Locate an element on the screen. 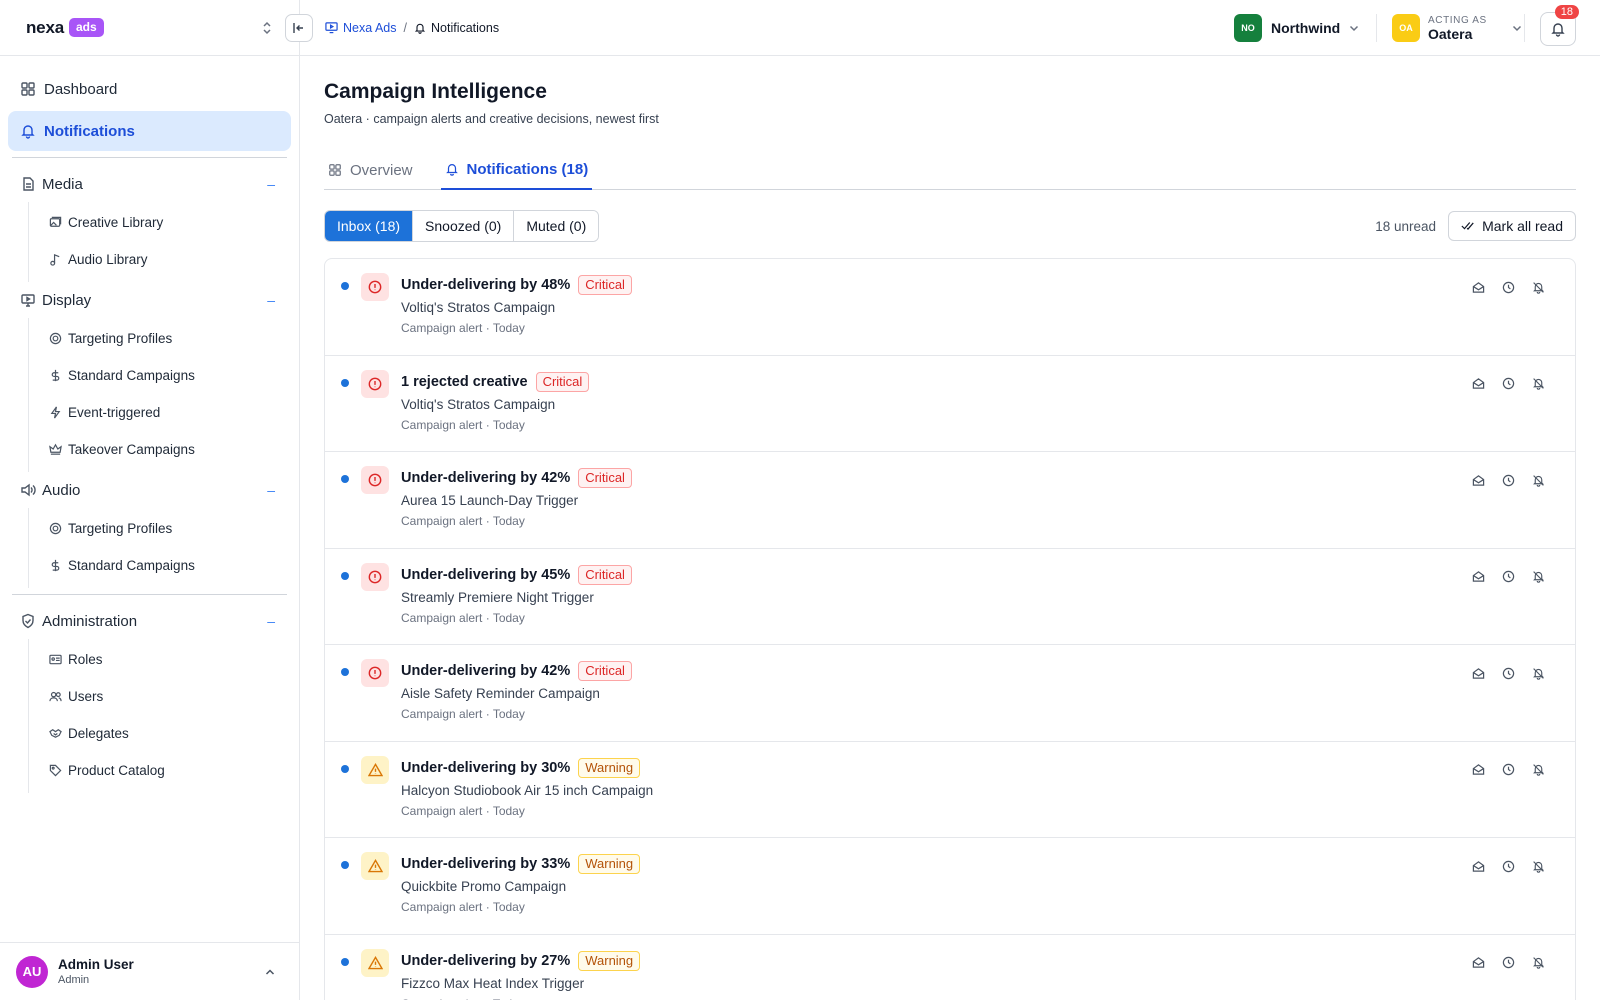  bell-icon is located at coordinates (28, 131).